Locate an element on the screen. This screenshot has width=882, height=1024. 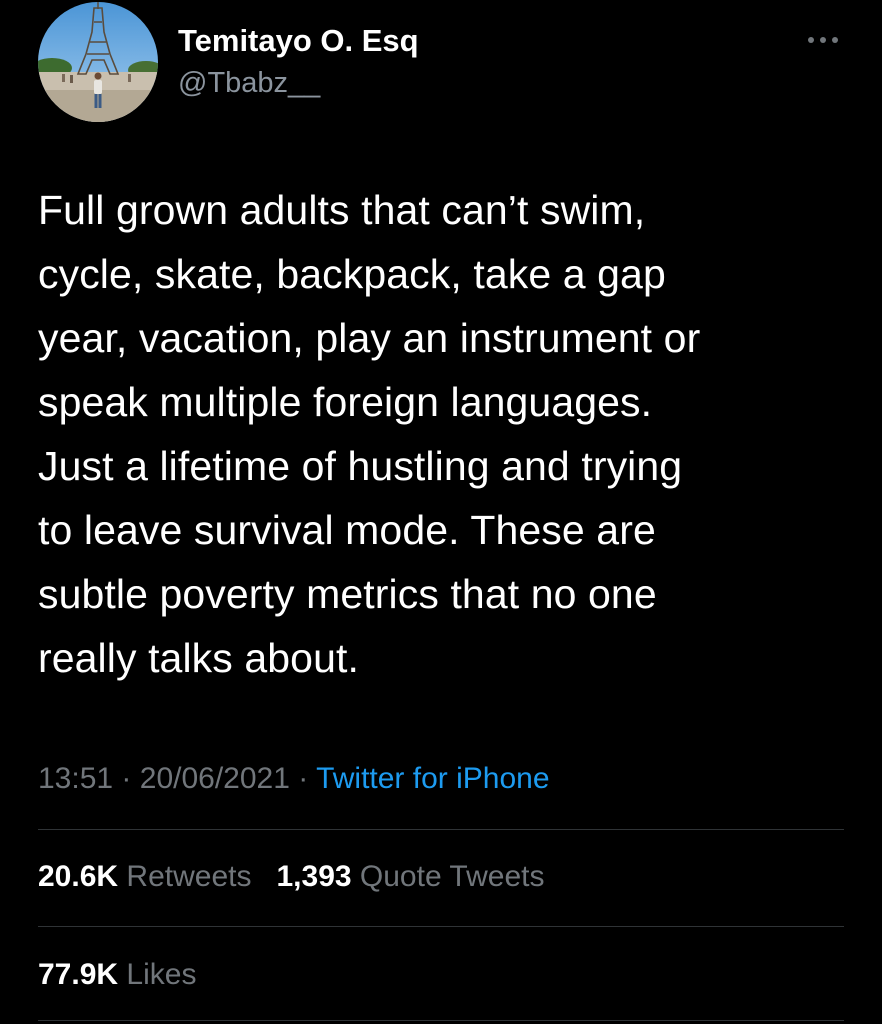
engagement-stats-row: 20.6K Retweets 1,393 Quote Tweets is located at coordinates (291, 877).